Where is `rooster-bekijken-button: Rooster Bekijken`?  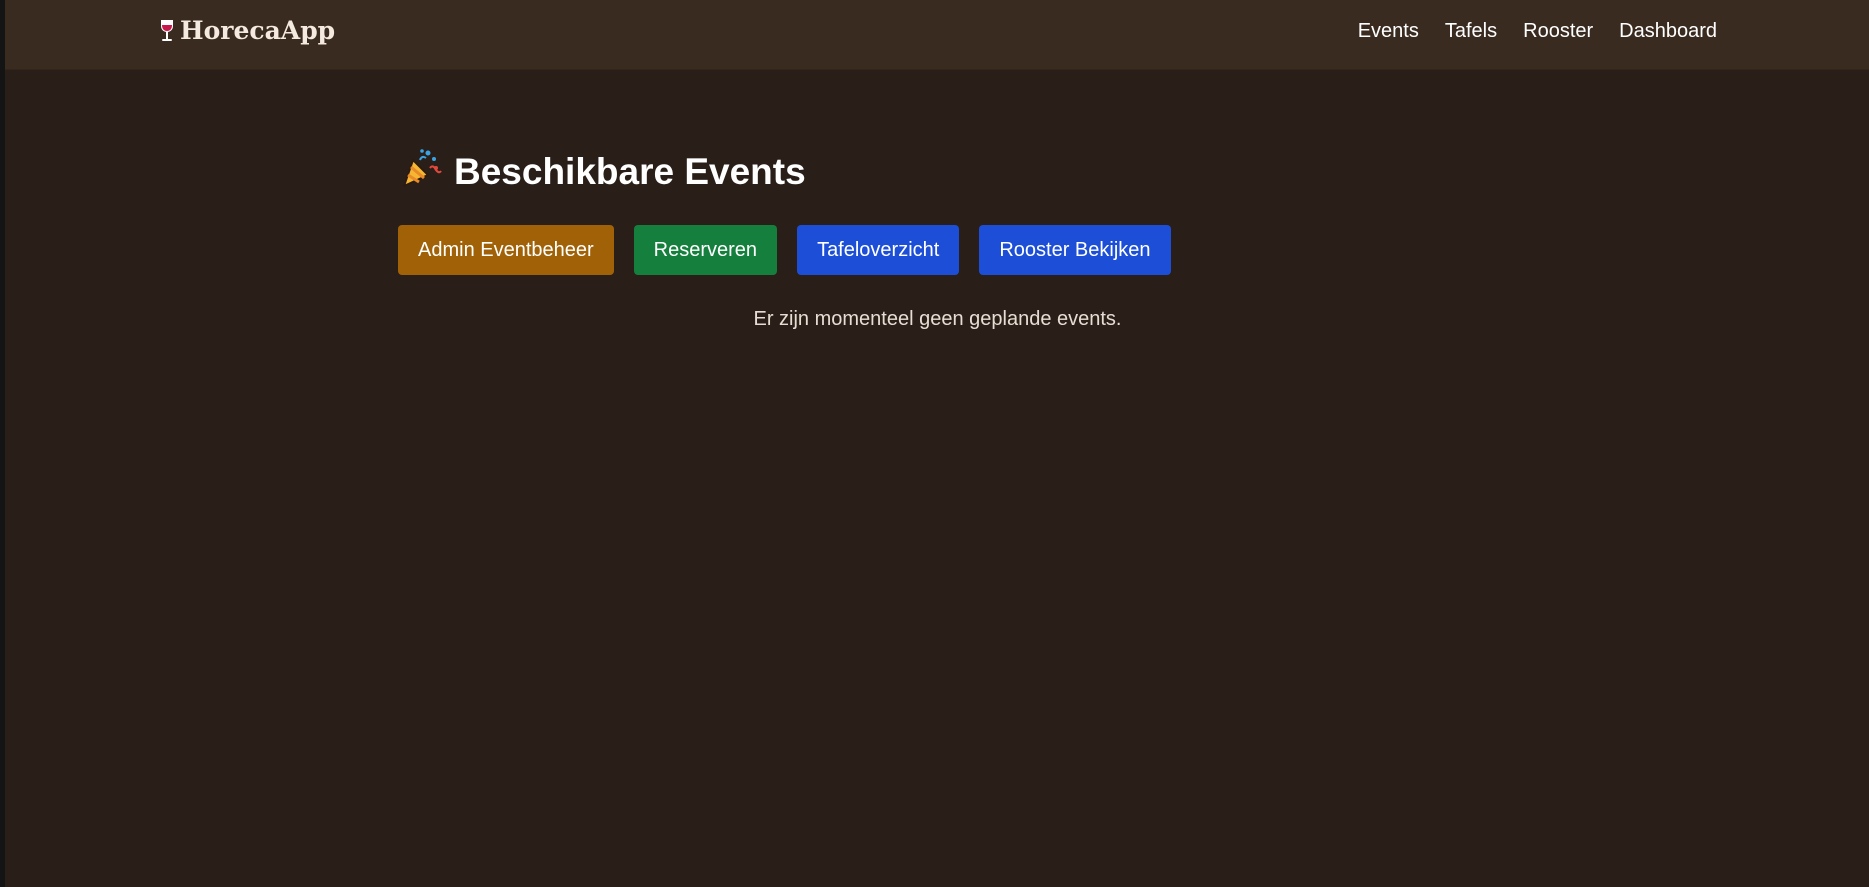 rooster-bekijken-button: Rooster Bekijken is located at coordinates (1075, 250).